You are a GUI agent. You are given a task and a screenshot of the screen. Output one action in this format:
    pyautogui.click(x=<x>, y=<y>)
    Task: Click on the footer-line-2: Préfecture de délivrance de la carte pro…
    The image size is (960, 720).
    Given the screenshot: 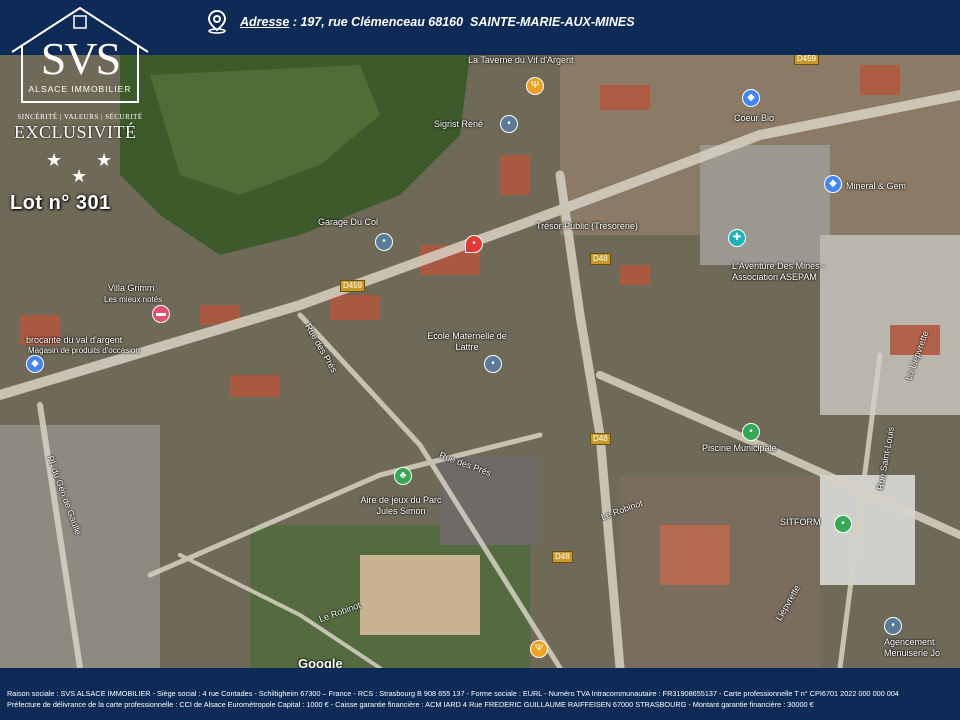 What is the action you would take?
    pyautogui.click(x=410, y=704)
    